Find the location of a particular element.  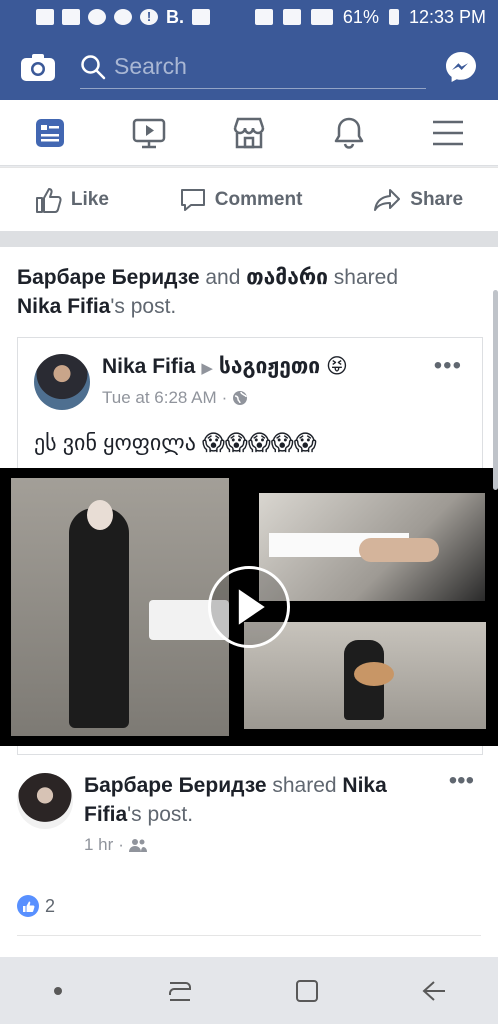

author-name: Nika Fifia is located at coordinates (148, 366).